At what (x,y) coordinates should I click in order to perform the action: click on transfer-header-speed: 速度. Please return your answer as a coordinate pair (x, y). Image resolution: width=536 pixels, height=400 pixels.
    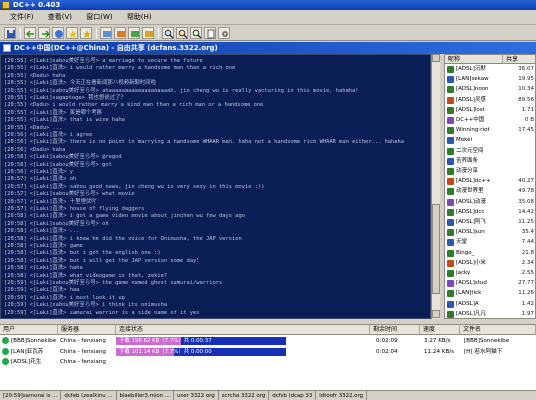
    Looking at the image, I should click on (440, 330).